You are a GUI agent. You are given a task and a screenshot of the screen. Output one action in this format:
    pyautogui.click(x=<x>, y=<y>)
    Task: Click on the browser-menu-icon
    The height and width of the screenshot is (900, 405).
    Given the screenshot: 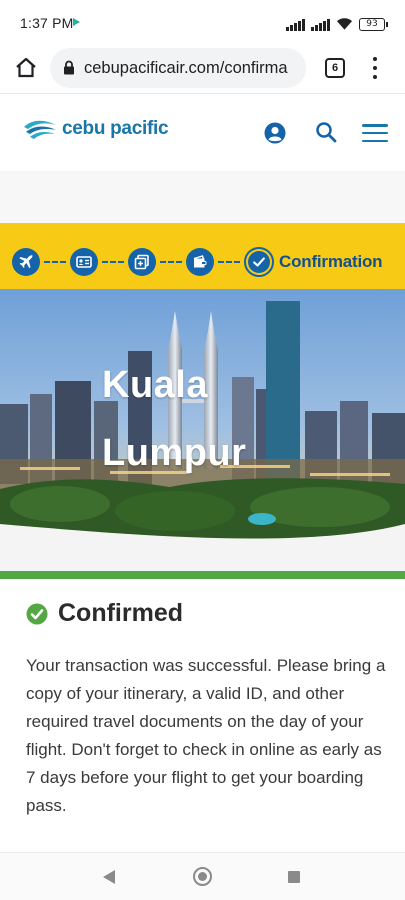 What is the action you would take?
    pyautogui.click(x=375, y=68)
    